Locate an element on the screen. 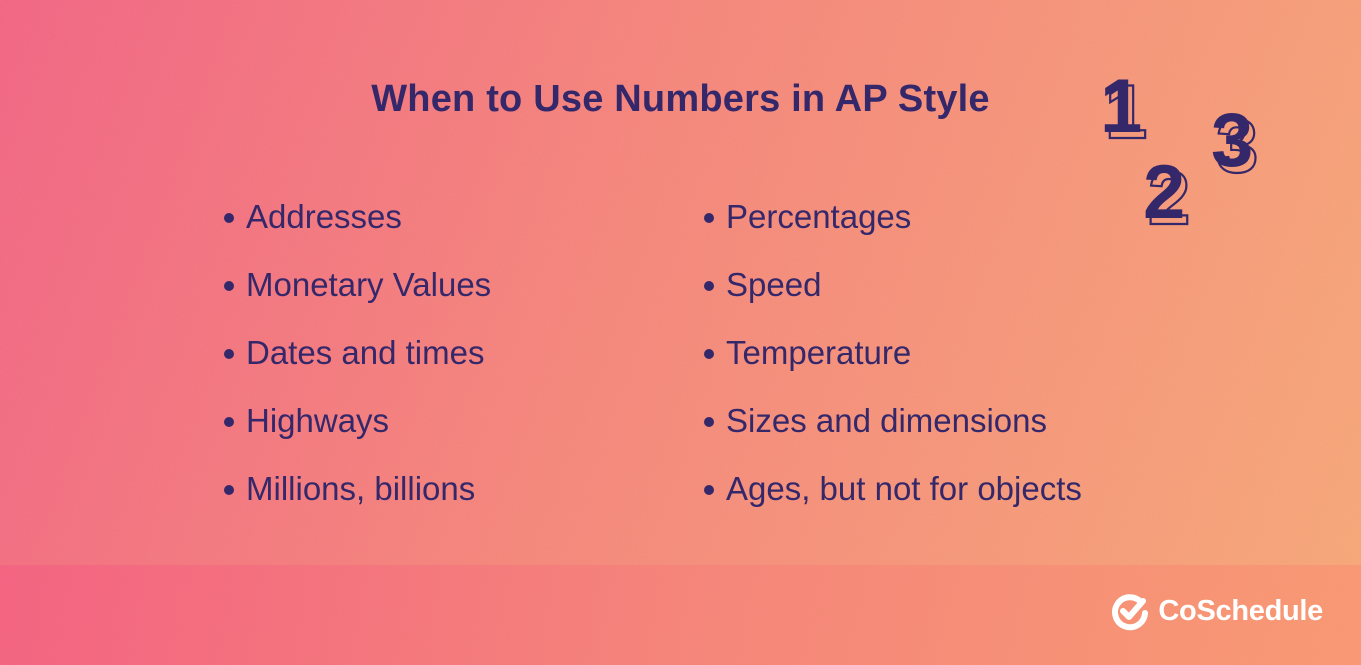 The height and width of the screenshot is (665, 1361). numbers-123-illustration: 1 2 3 1 2 3 is located at coordinates (1179, 153).